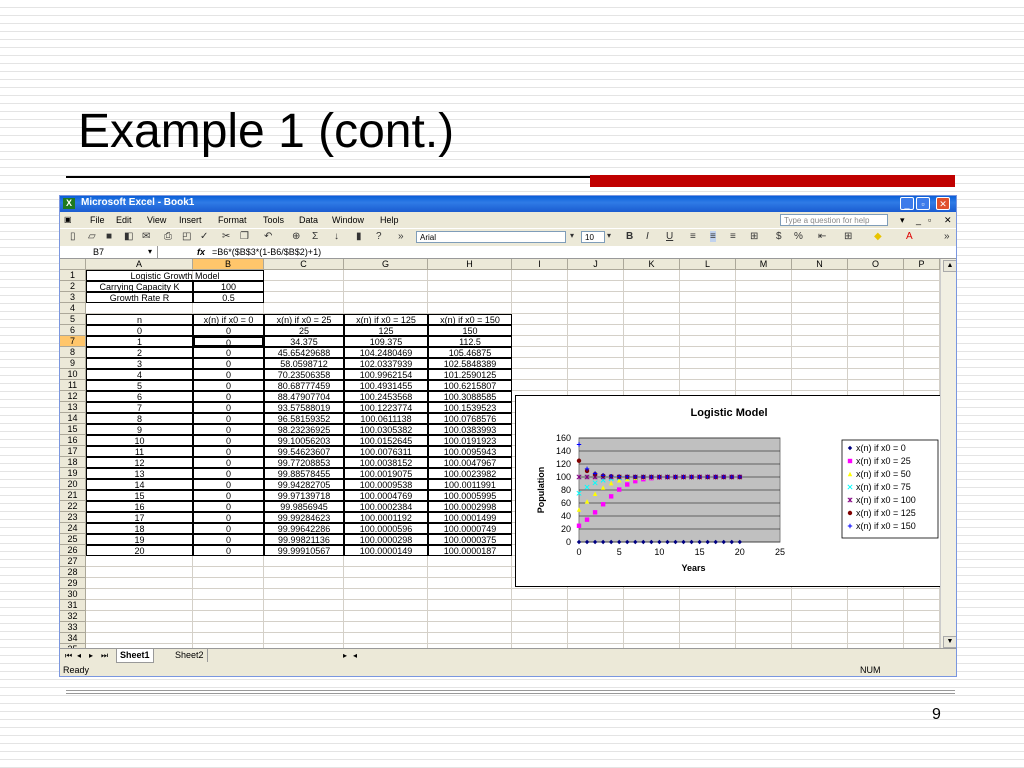 This screenshot has height=768, width=1024. What do you see at coordinates (470, 385) in the screenshot?
I see `table-cell: 100.6215807` at bounding box center [470, 385].